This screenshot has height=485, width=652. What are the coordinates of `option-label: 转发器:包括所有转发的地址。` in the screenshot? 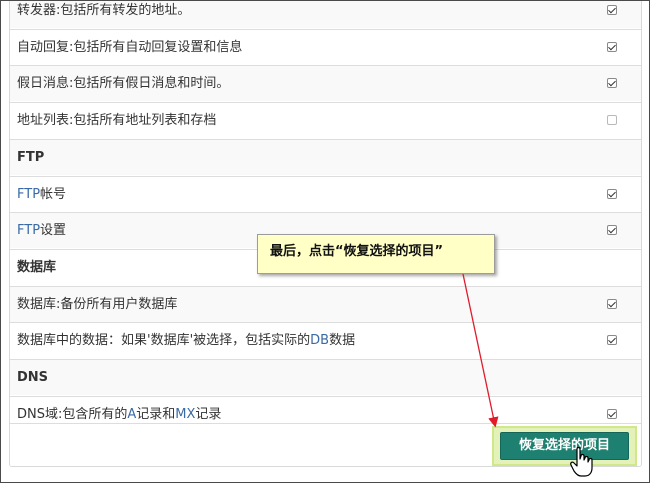 It's located at (104, 14).